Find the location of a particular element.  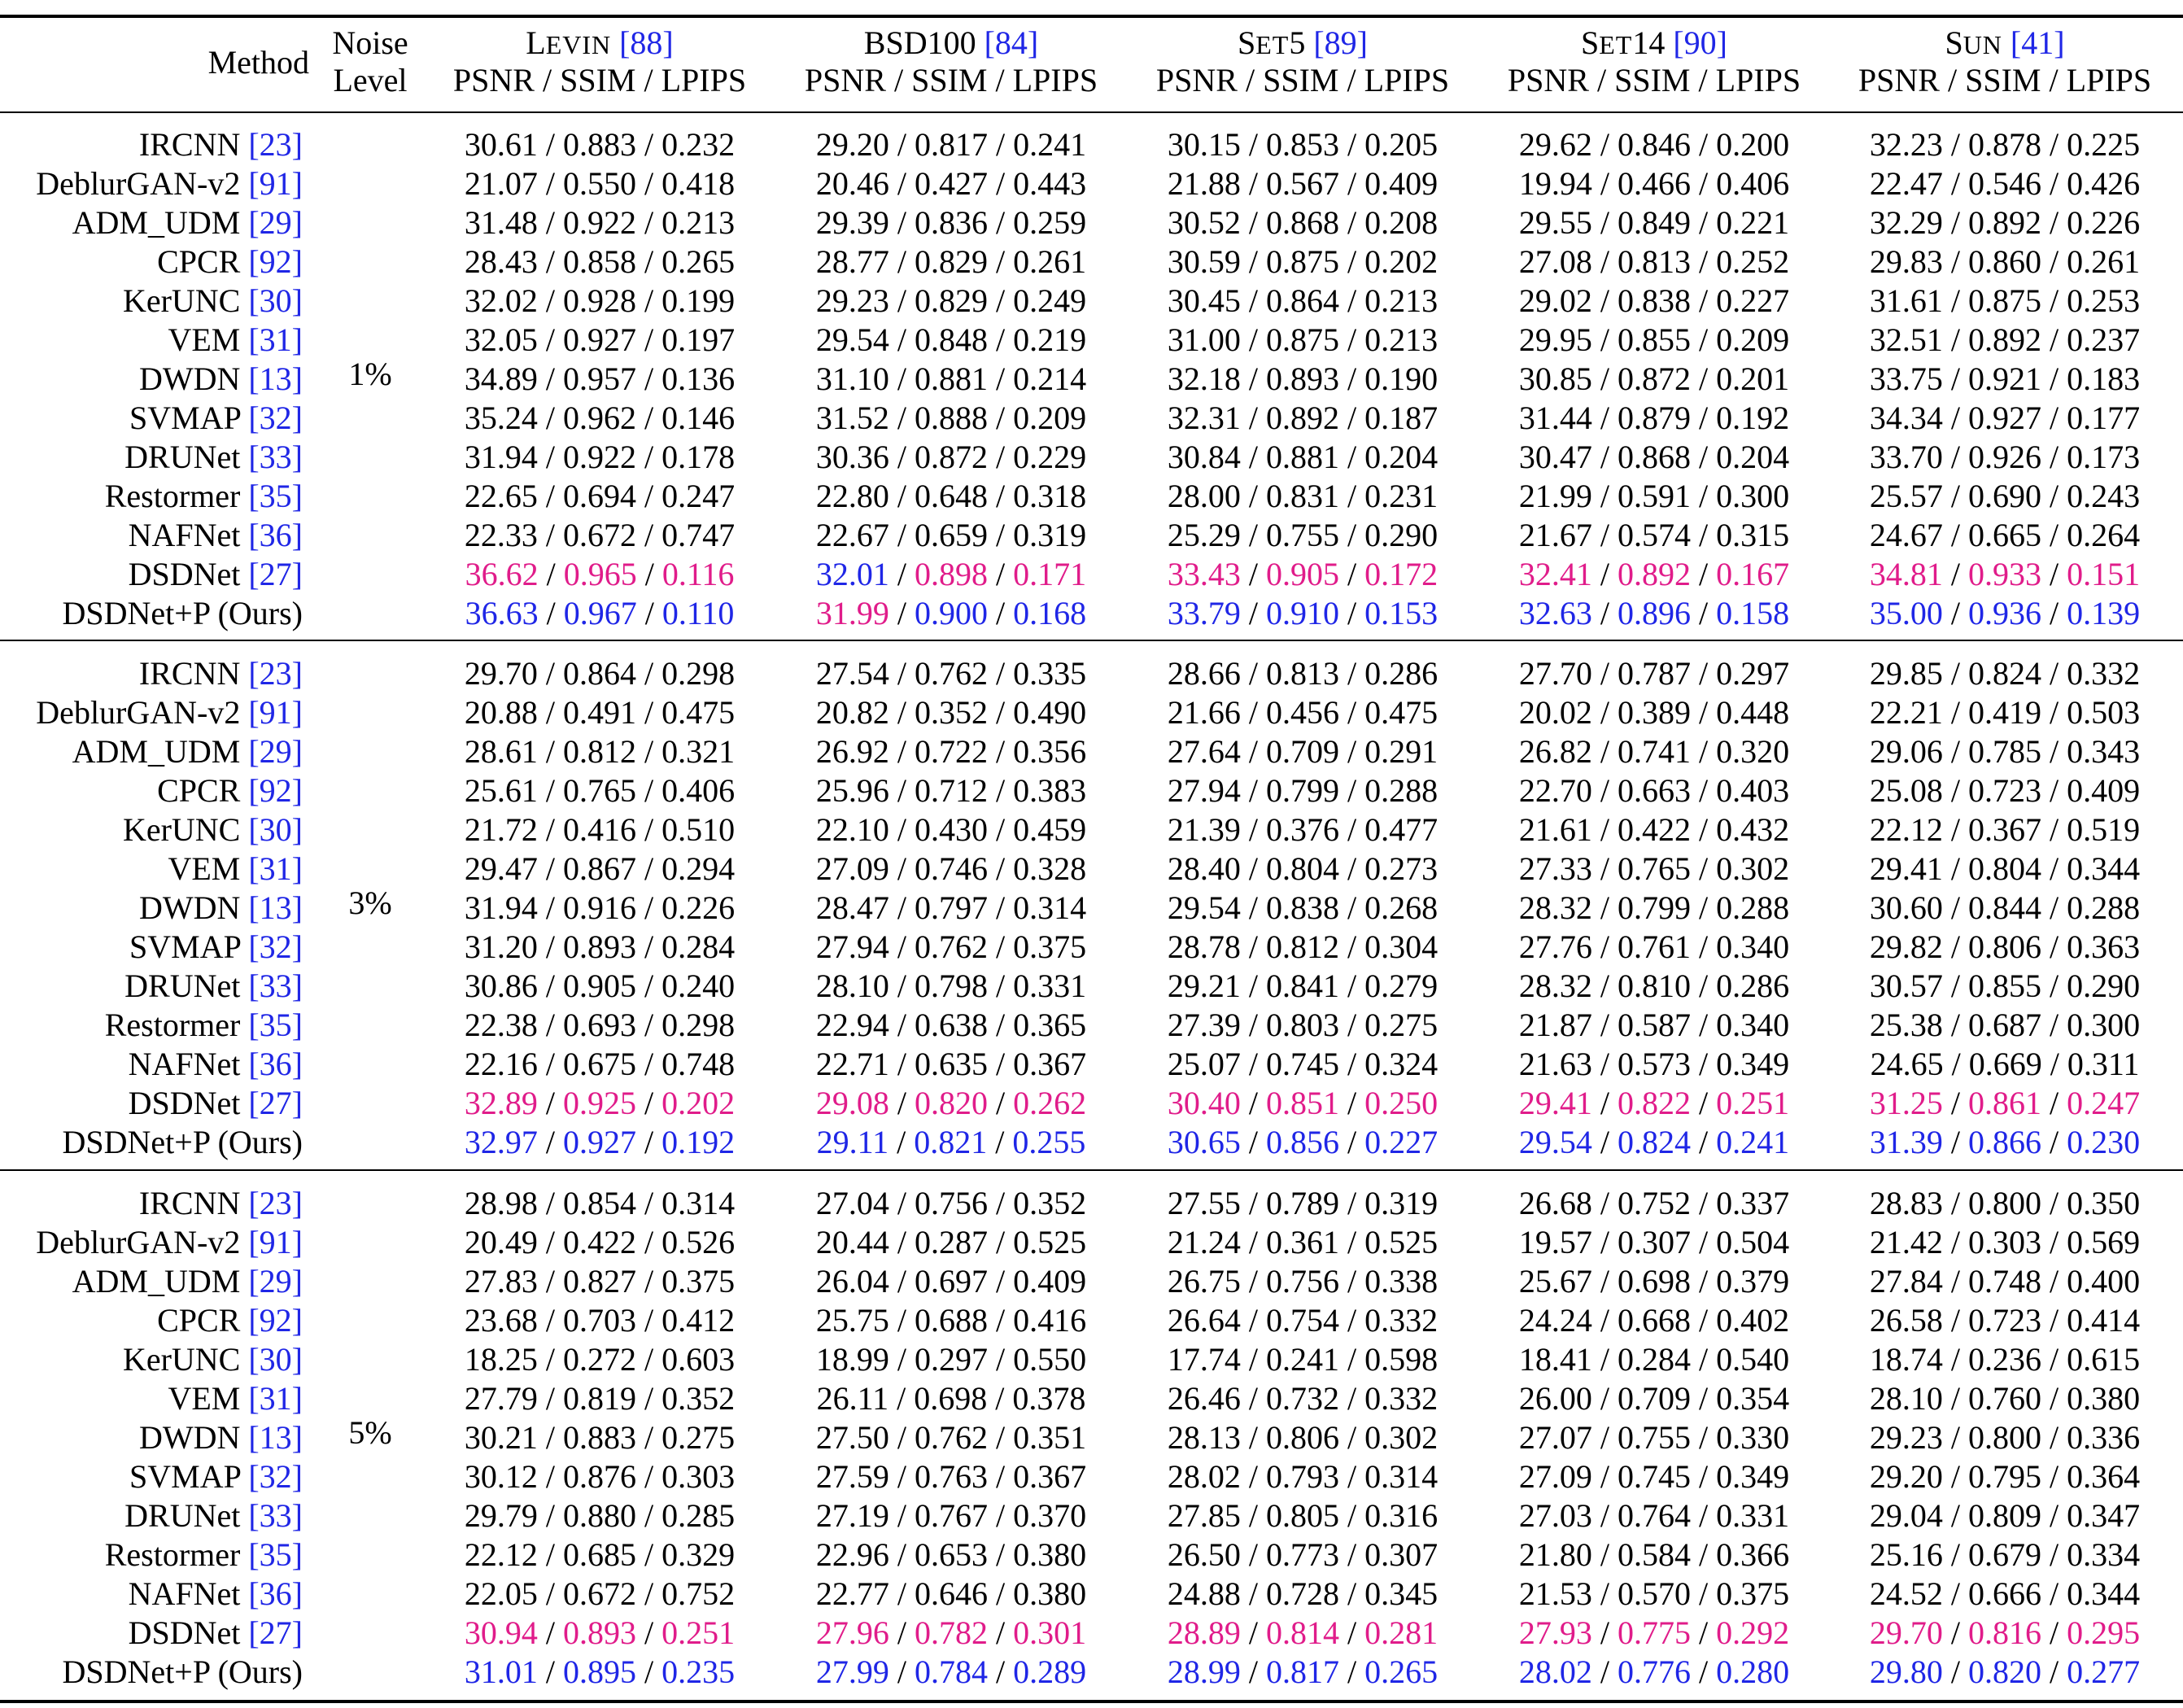

method-citation: [35] is located at coordinates (275, 496).